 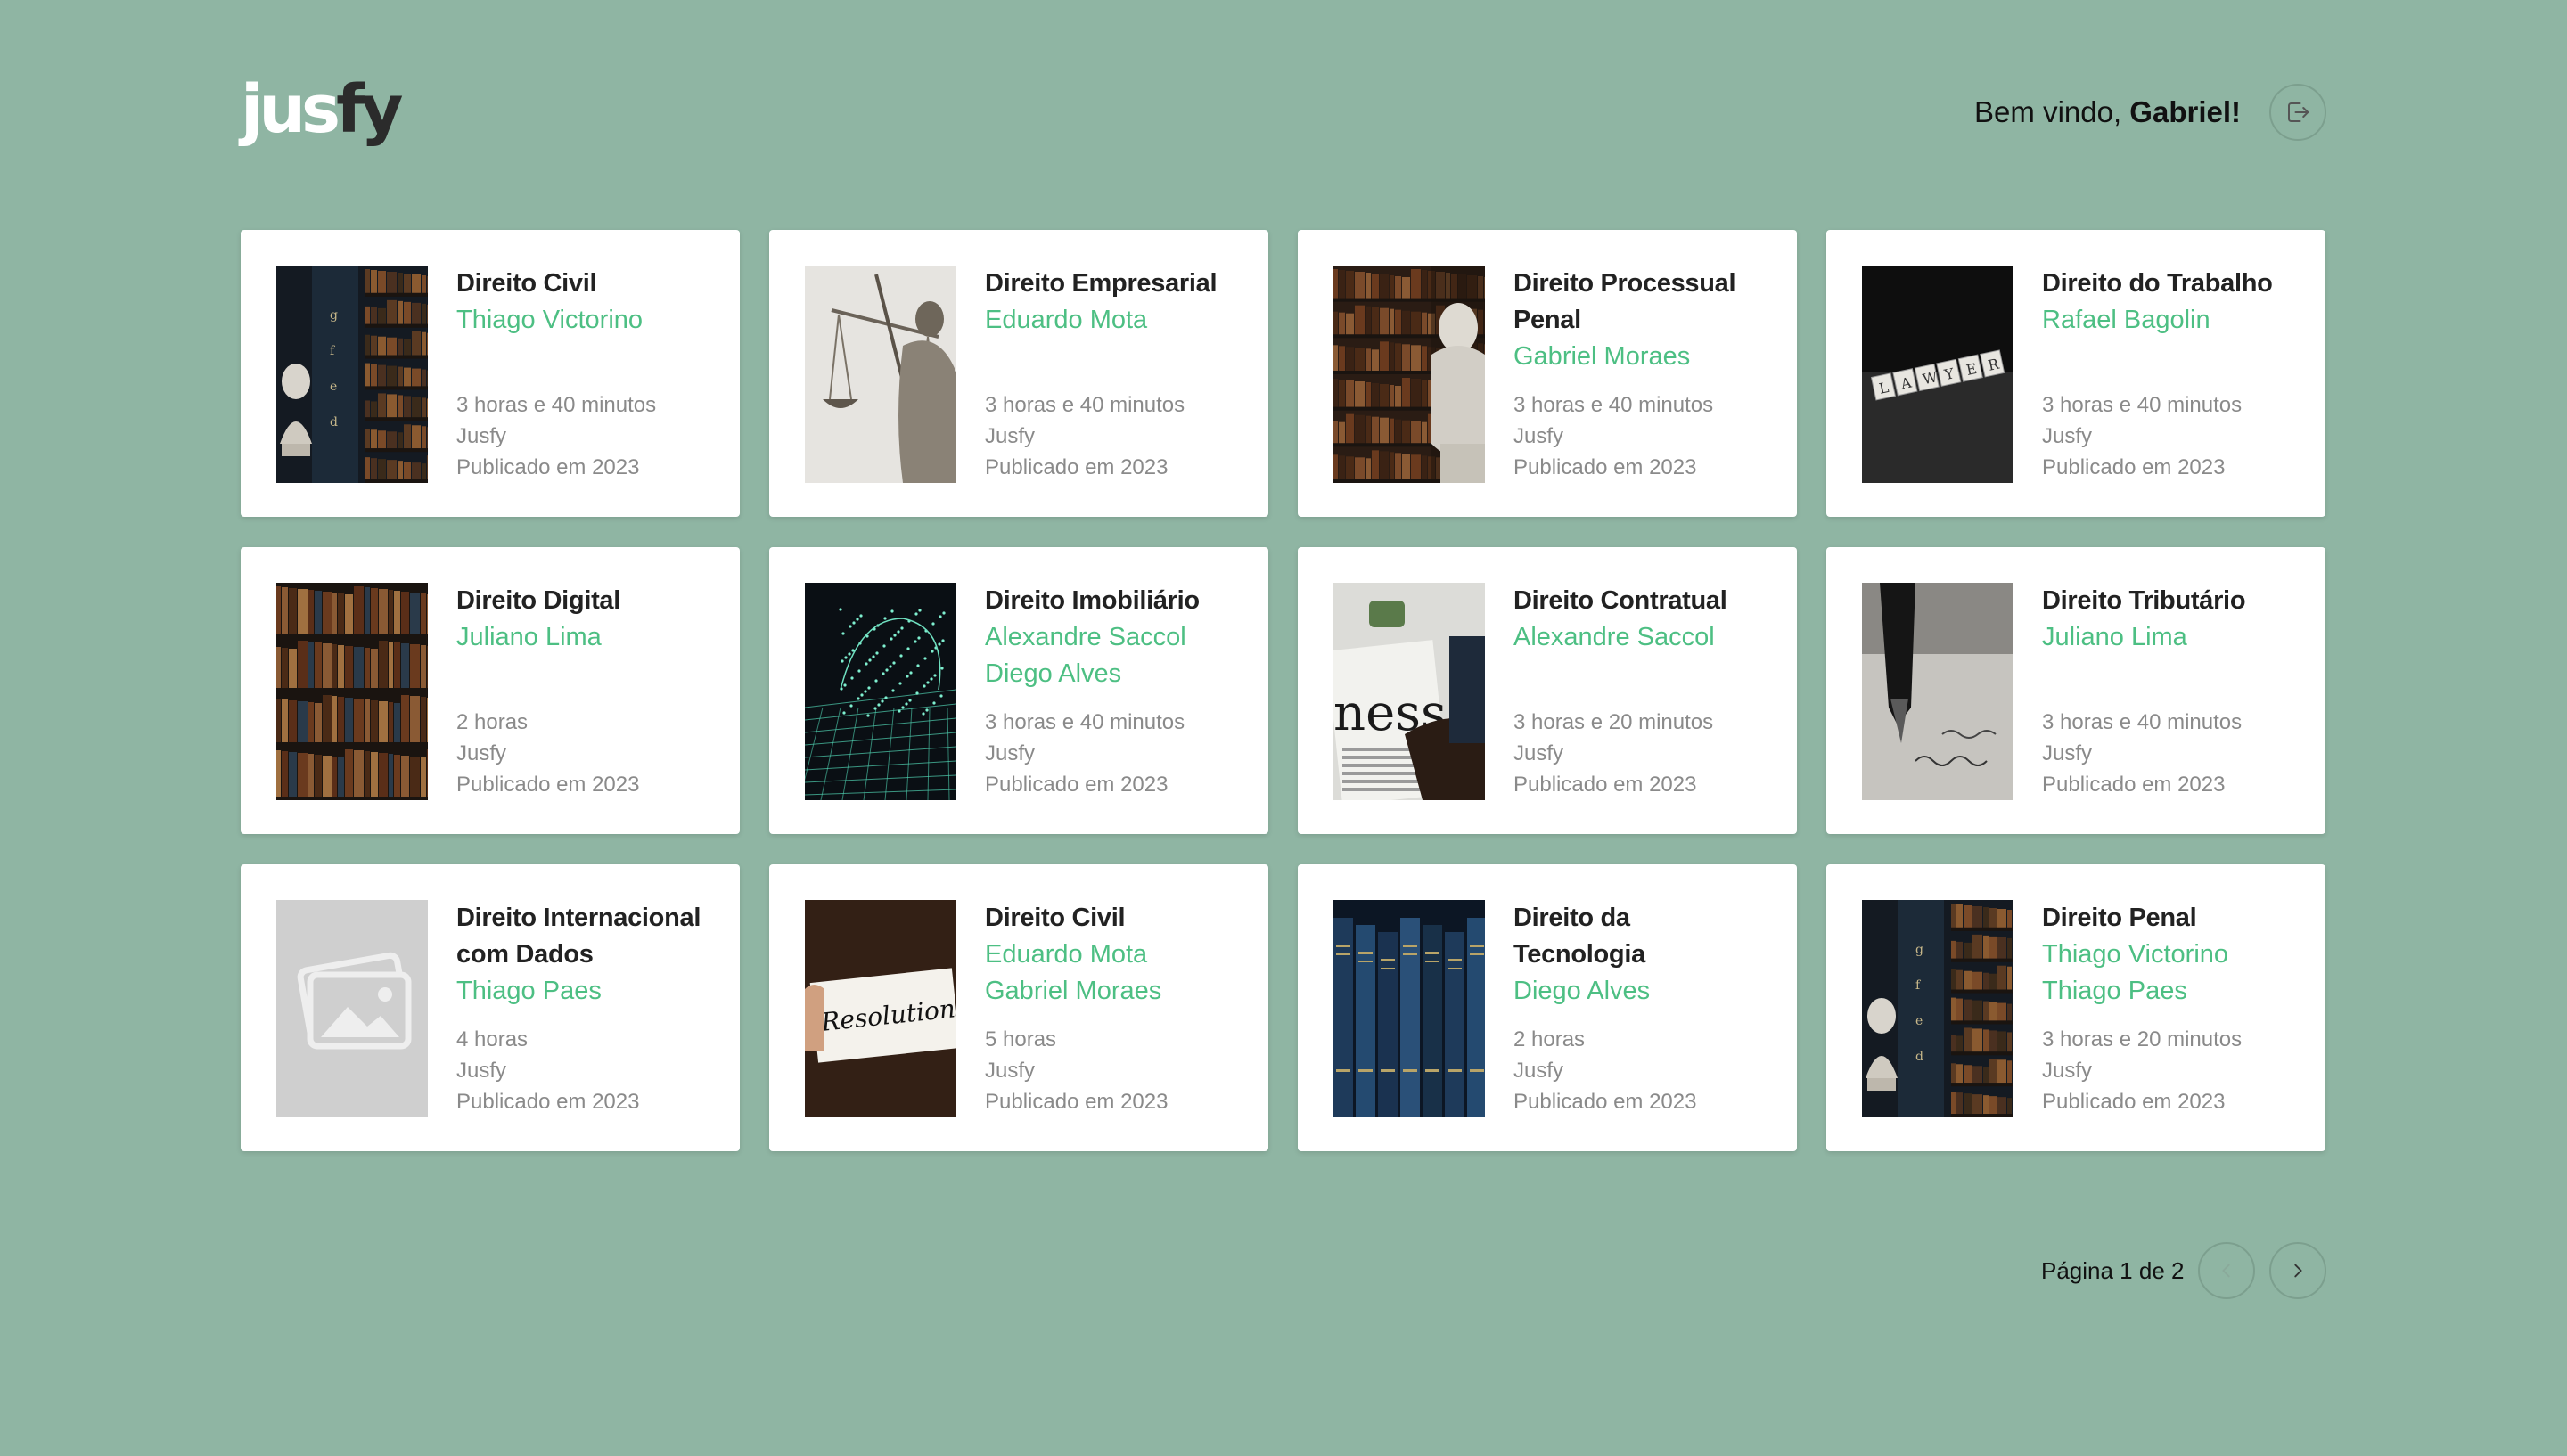 I want to click on chevron-left-icon, so click(x=2226, y=1271).